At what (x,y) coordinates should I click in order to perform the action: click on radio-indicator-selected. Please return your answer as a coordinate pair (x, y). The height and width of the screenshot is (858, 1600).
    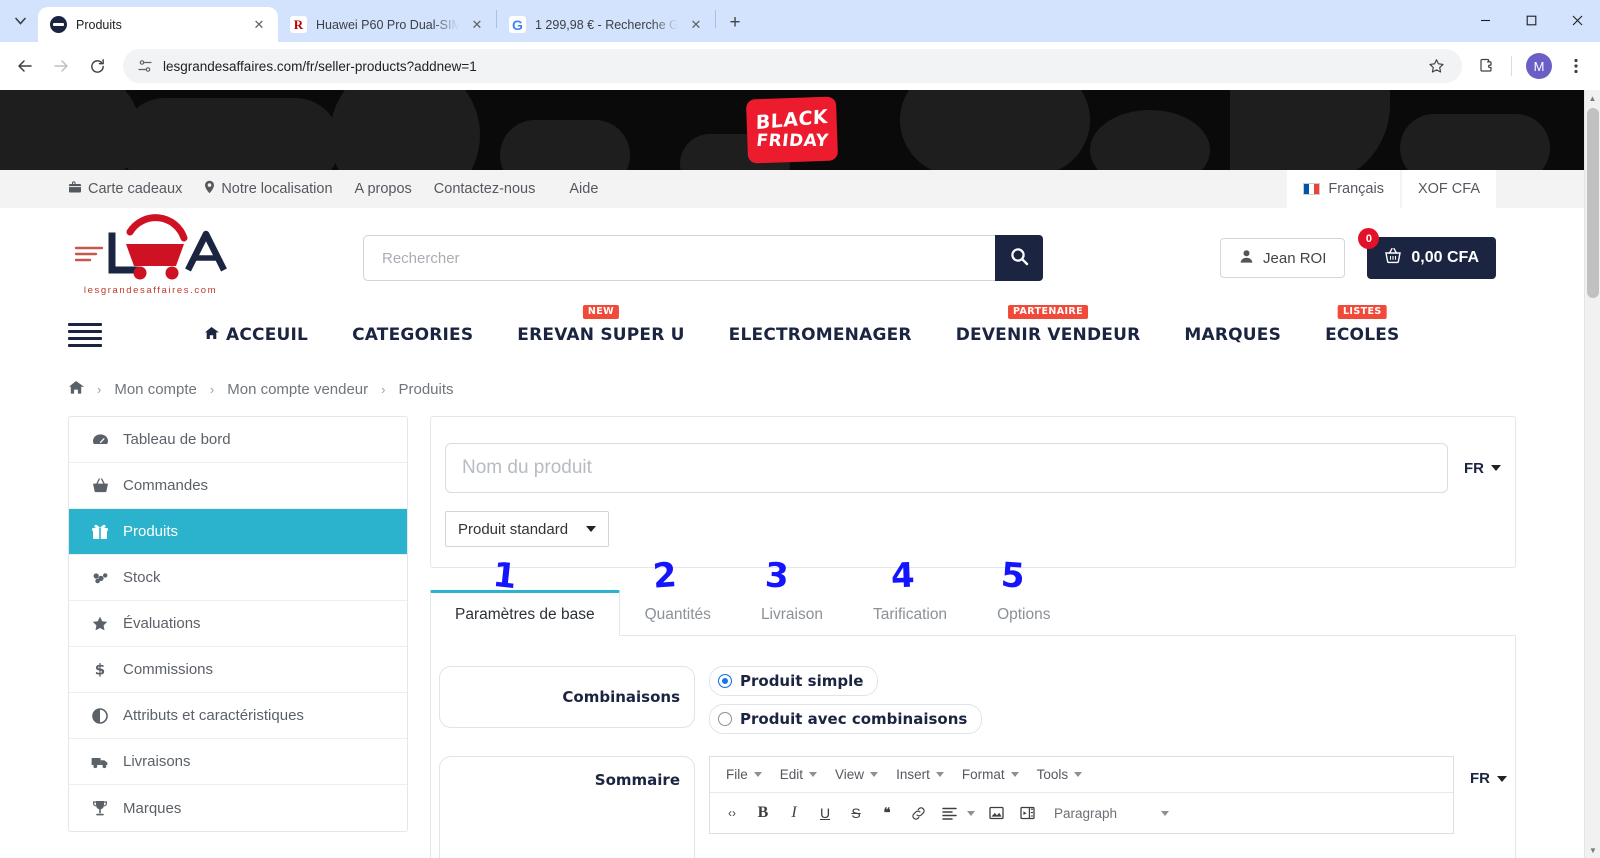
    Looking at the image, I should click on (725, 681).